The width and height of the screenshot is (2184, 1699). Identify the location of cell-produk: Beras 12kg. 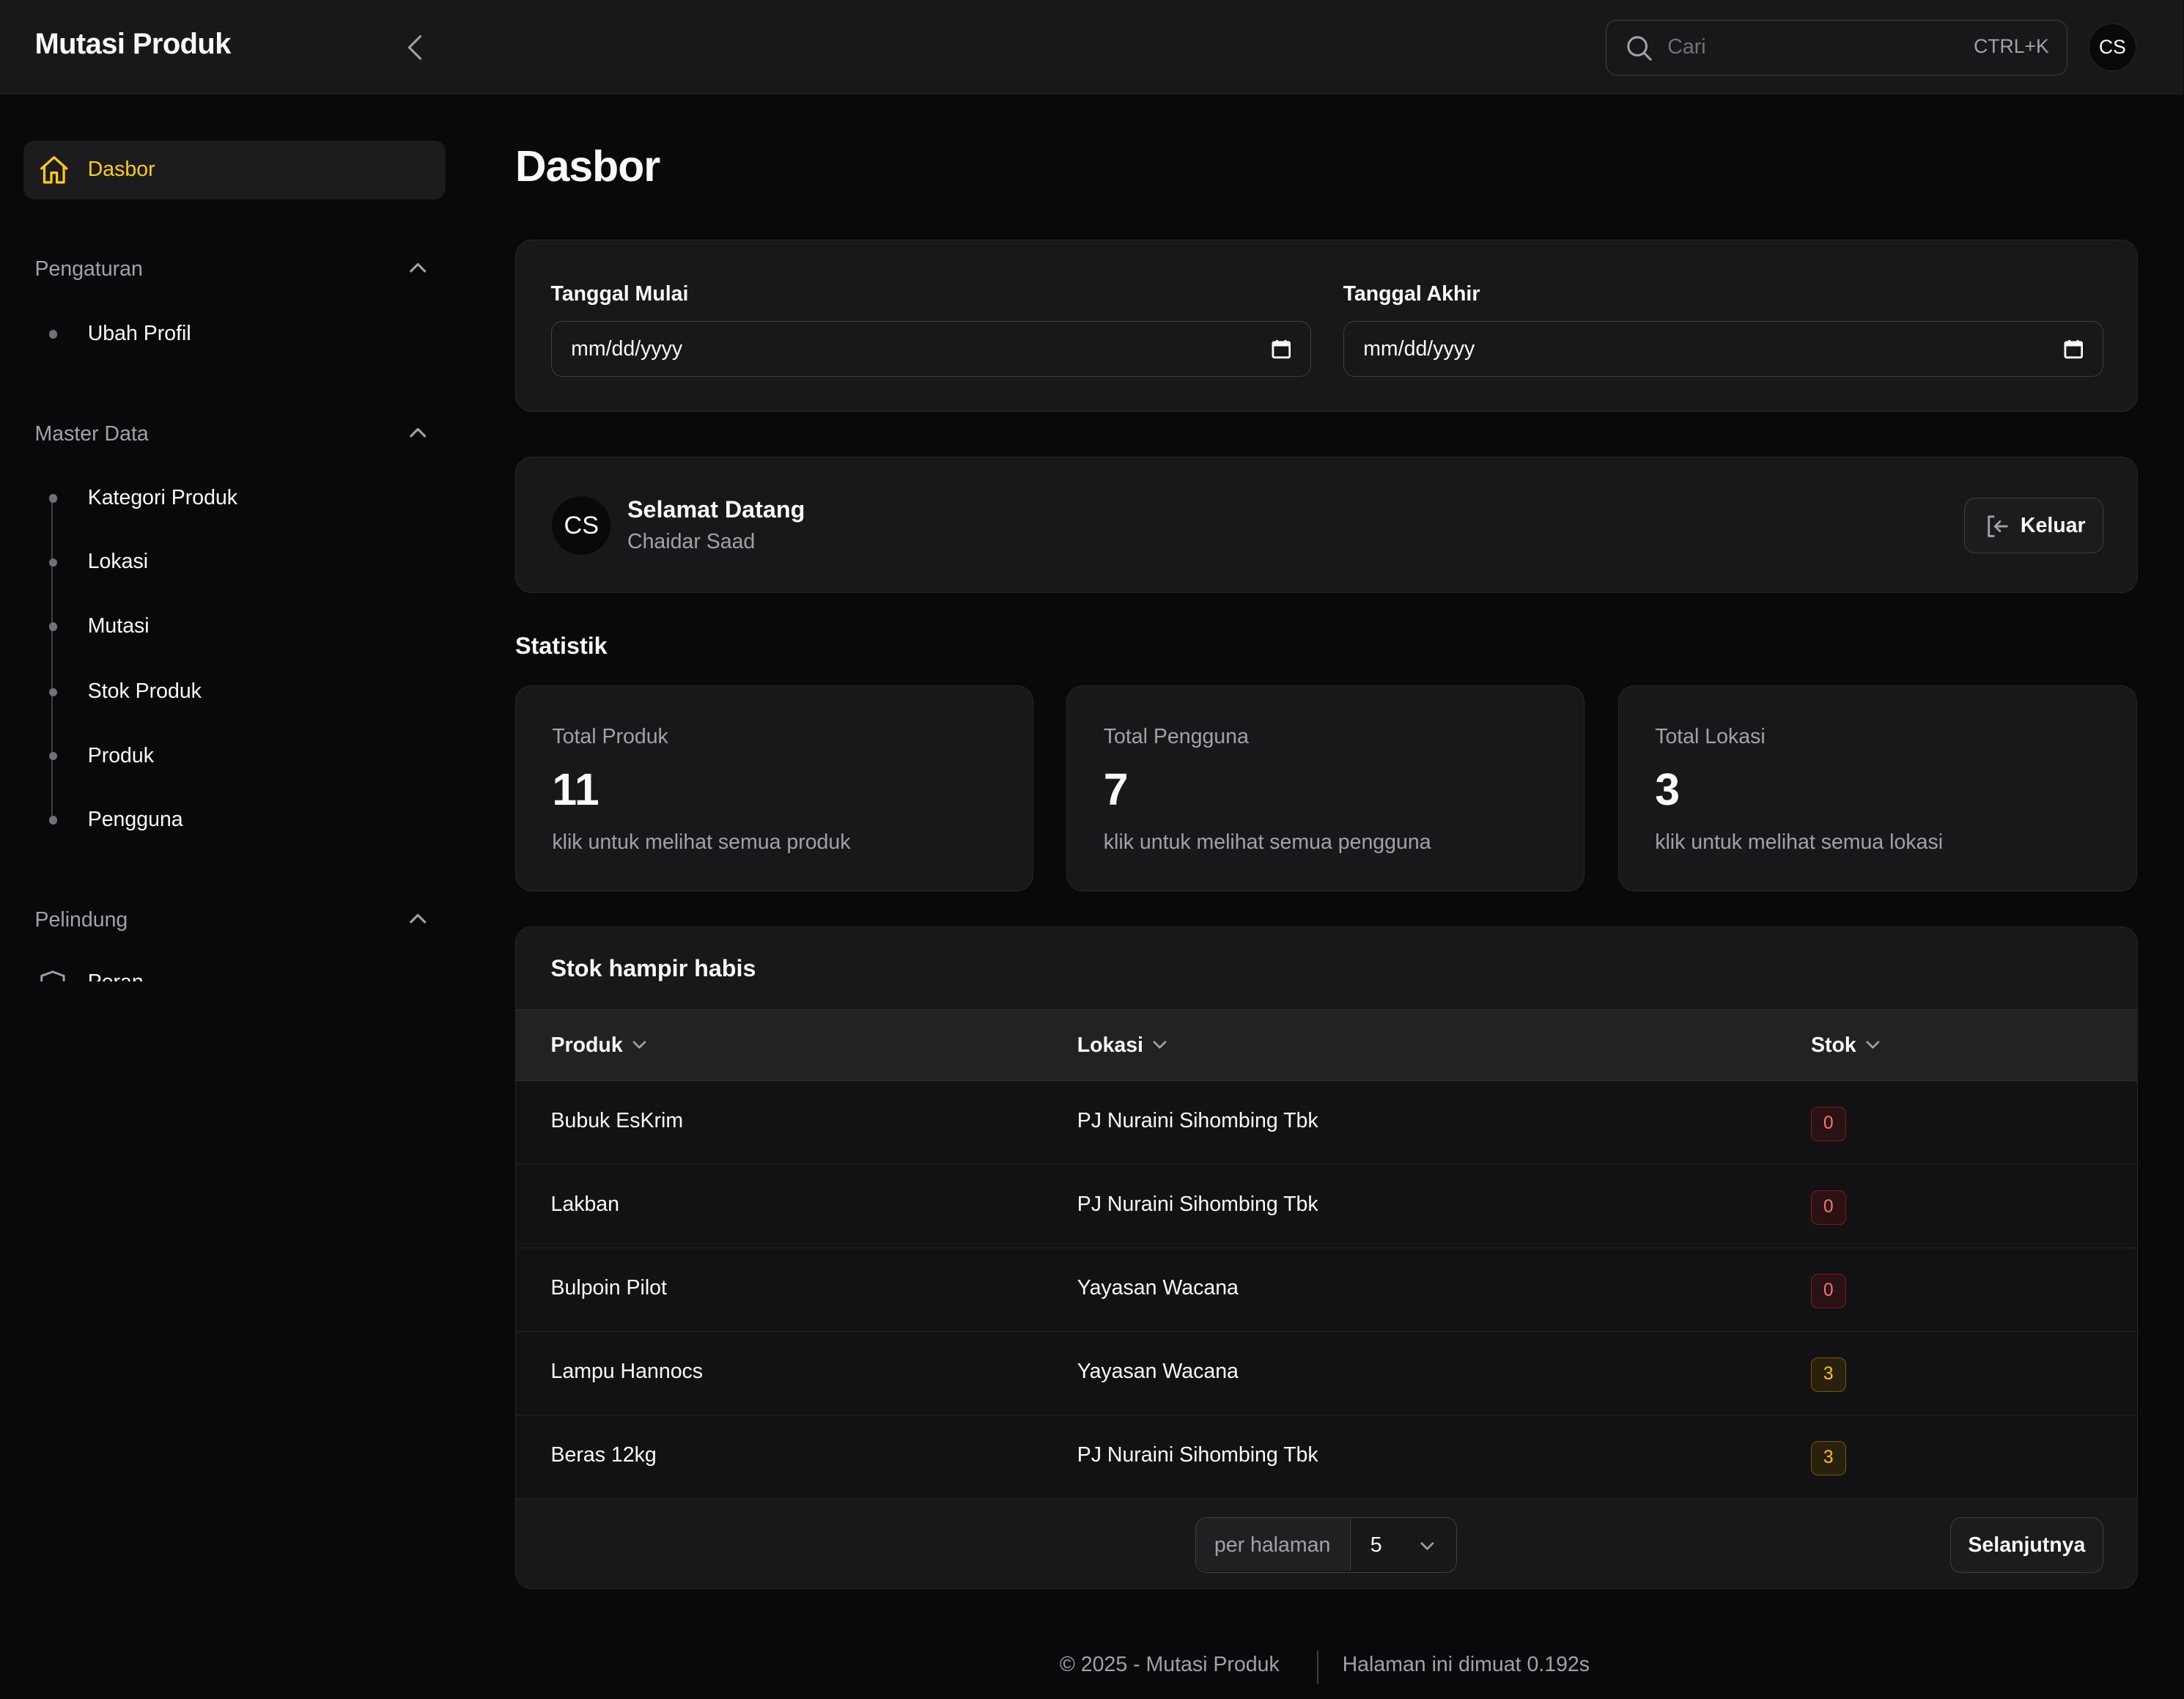
(604, 1455).